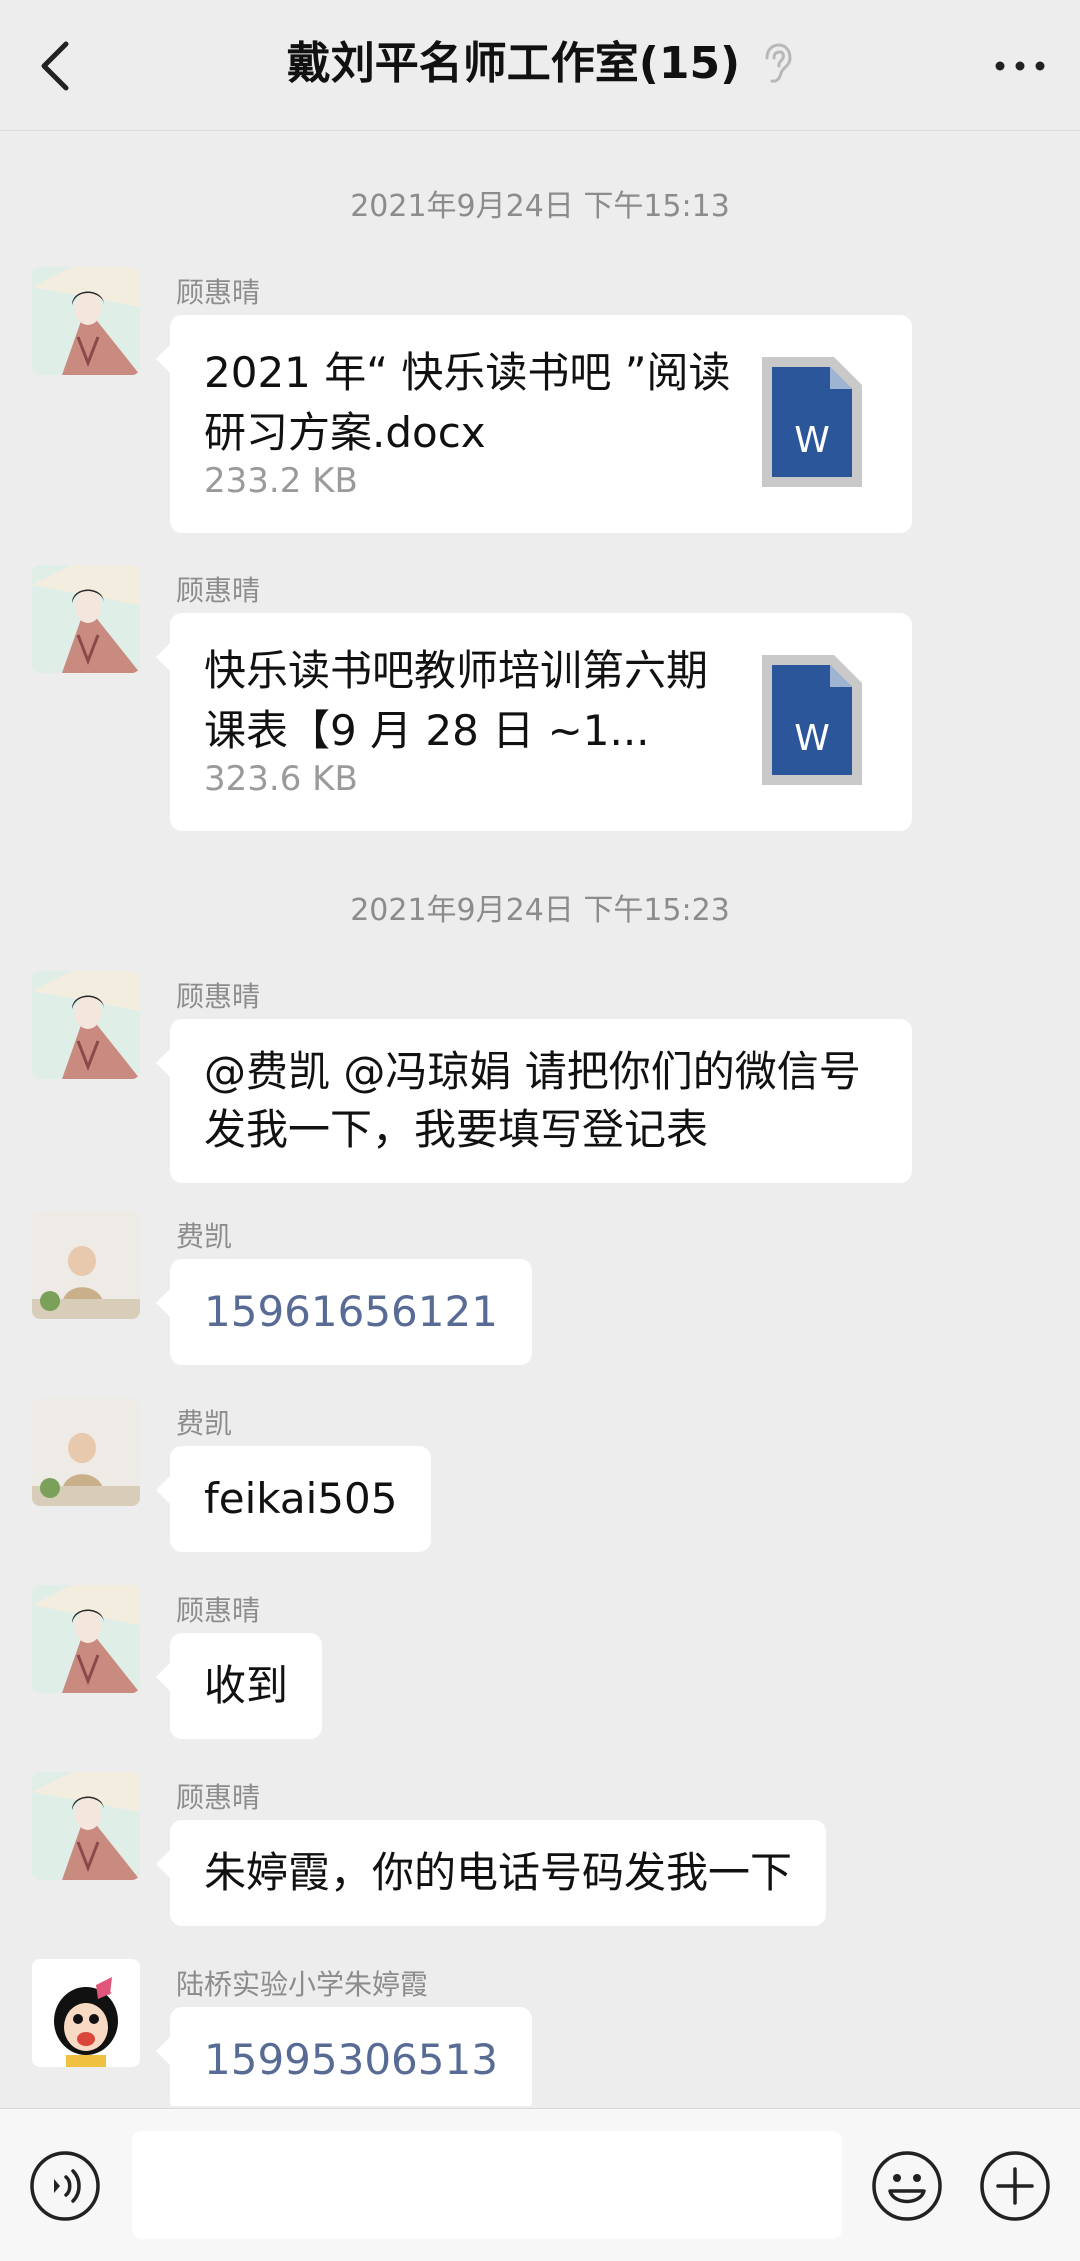 The width and height of the screenshot is (1080, 2261). What do you see at coordinates (513, 63) in the screenshot?
I see `chat-title: 戴刘平名师工作室(15)` at bounding box center [513, 63].